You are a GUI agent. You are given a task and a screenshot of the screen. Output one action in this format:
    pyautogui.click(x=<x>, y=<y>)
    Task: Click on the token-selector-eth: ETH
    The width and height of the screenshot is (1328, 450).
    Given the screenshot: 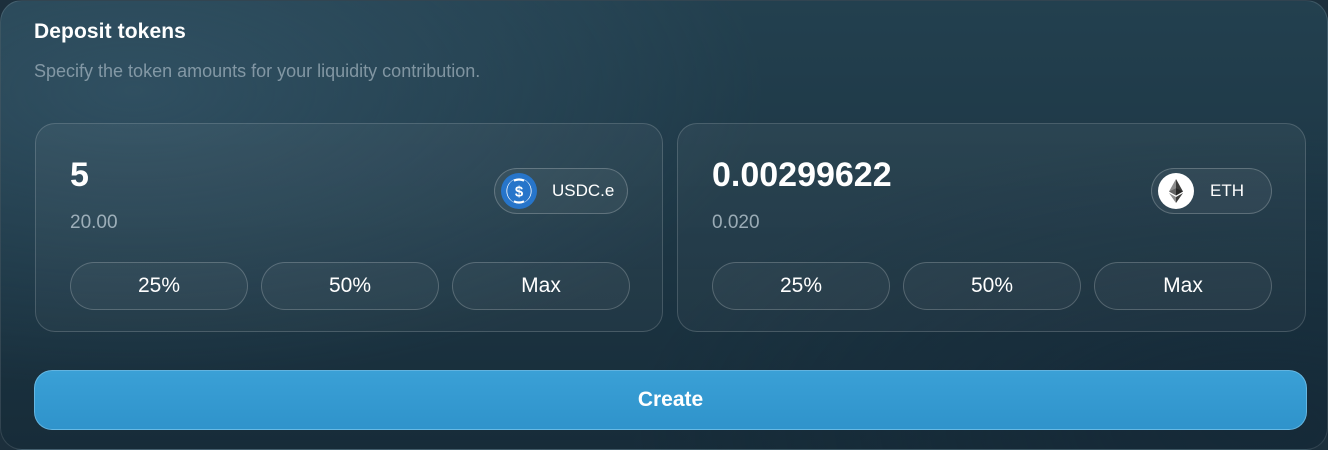 What is the action you would take?
    pyautogui.click(x=1211, y=191)
    